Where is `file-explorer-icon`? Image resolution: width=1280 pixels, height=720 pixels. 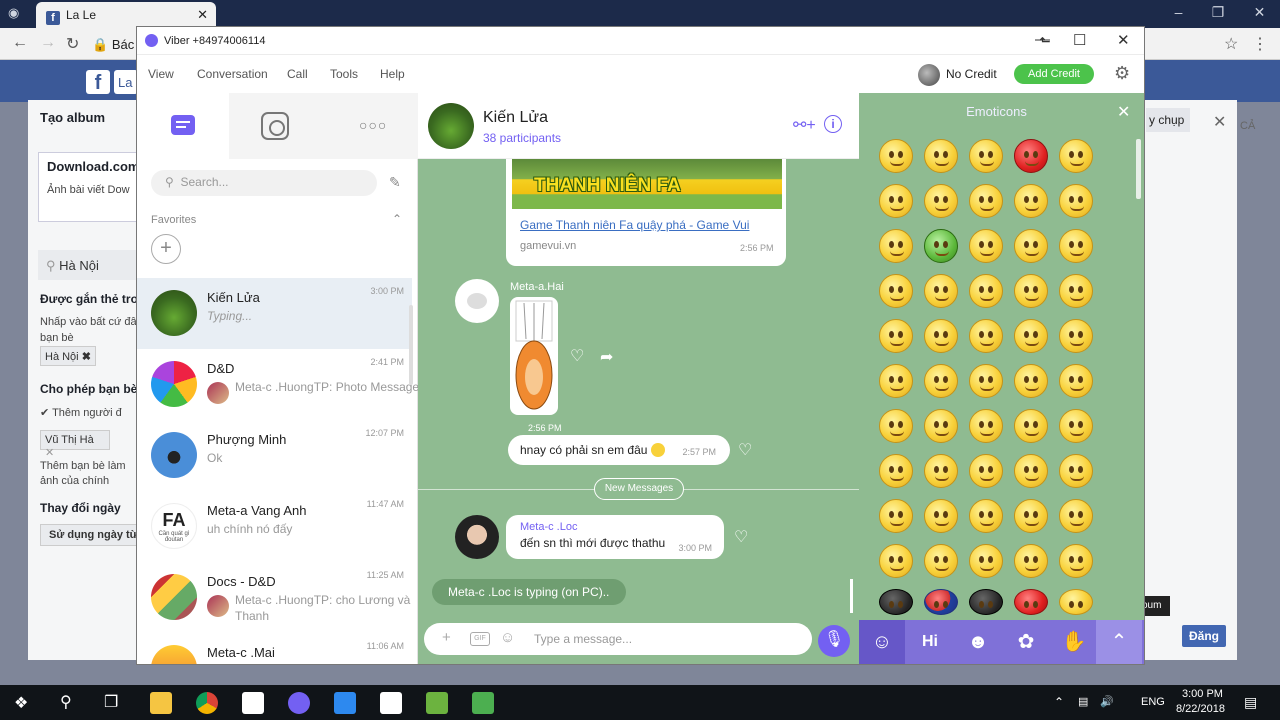 file-explorer-icon is located at coordinates (161, 703).